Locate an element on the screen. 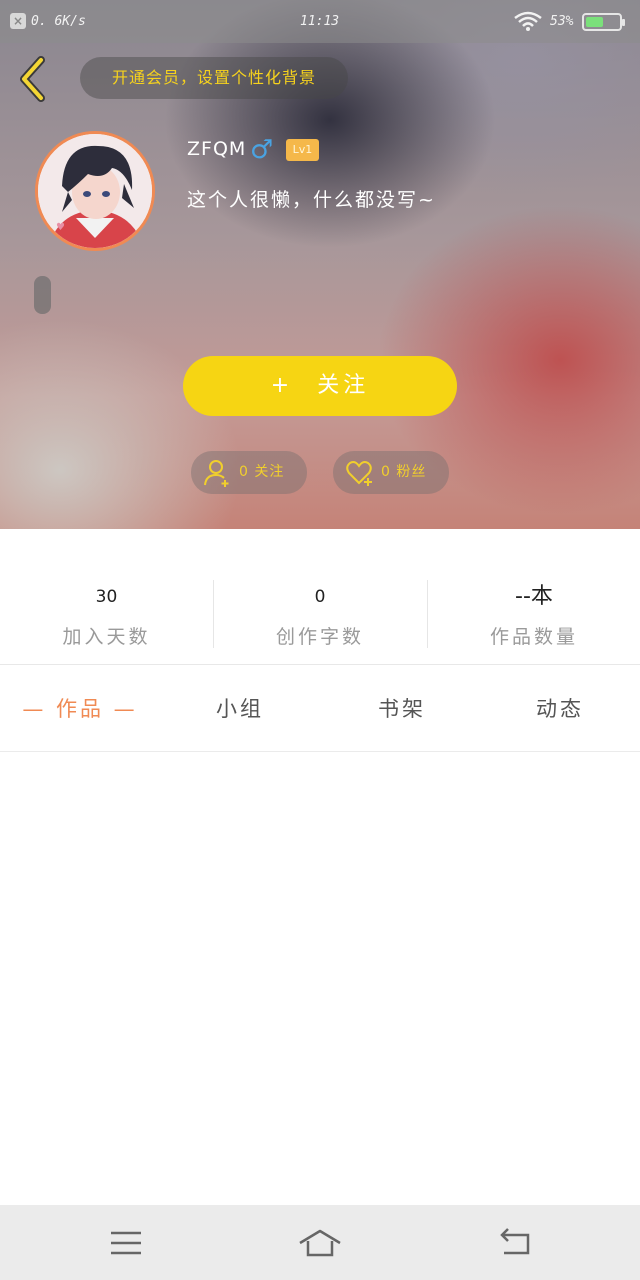 The height and width of the screenshot is (1280, 640). follow-button: + 关注 is located at coordinates (320, 386).